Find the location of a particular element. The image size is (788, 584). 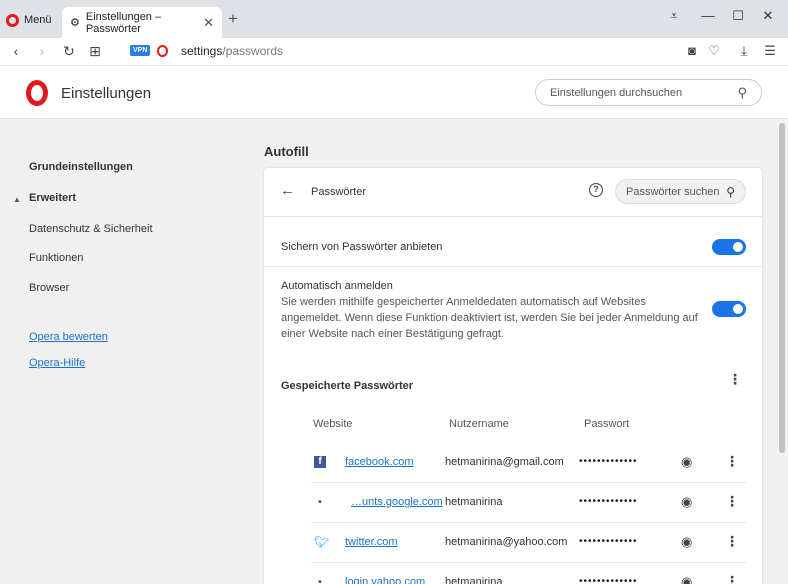

sidebar-item-basic: Grundeinstellungen is located at coordinates (81, 167).